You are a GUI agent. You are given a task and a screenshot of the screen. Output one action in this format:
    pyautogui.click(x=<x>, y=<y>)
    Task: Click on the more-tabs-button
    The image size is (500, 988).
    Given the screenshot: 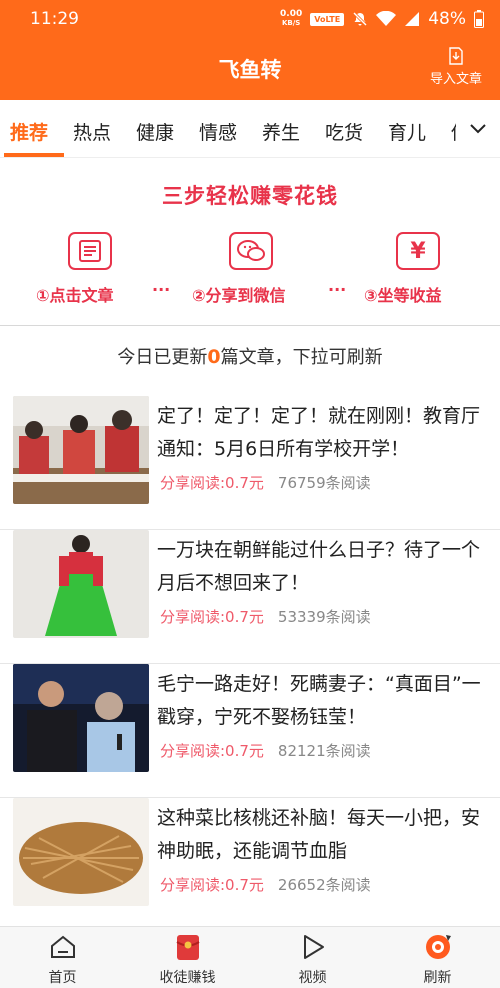 What is the action you would take?
    pyautogui.click(x=478, y=128)
    